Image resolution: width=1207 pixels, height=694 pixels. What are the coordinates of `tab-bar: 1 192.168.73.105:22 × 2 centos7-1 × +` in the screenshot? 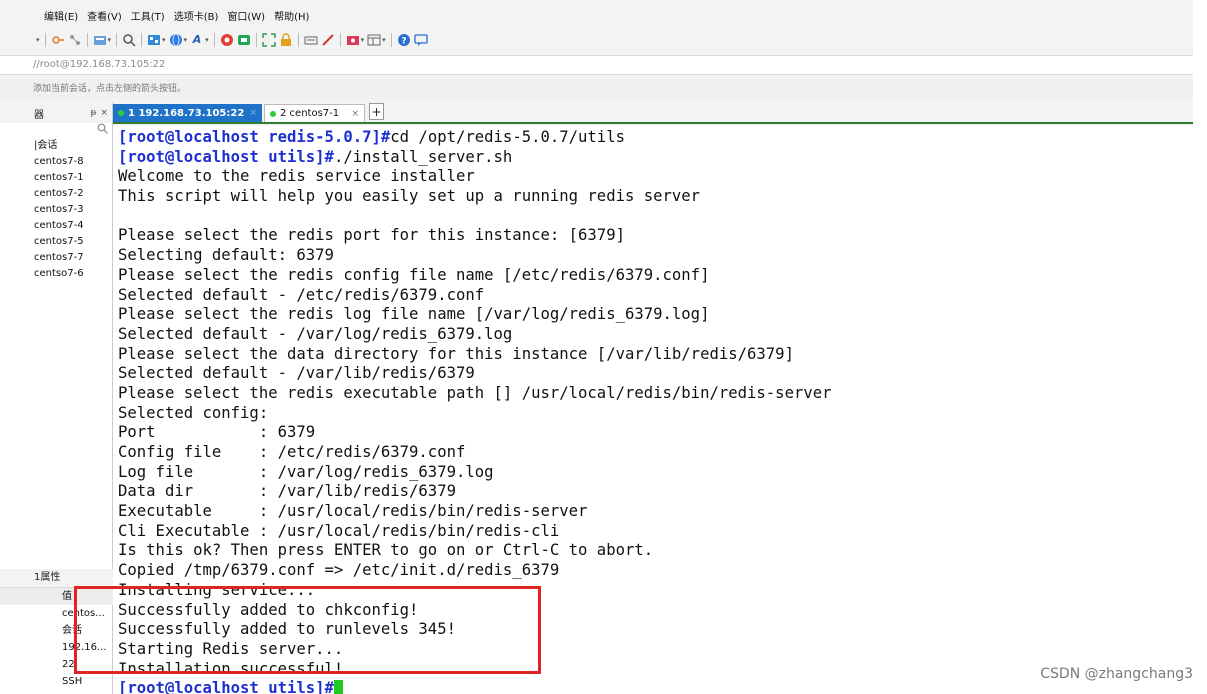 It's located at (653, 113).